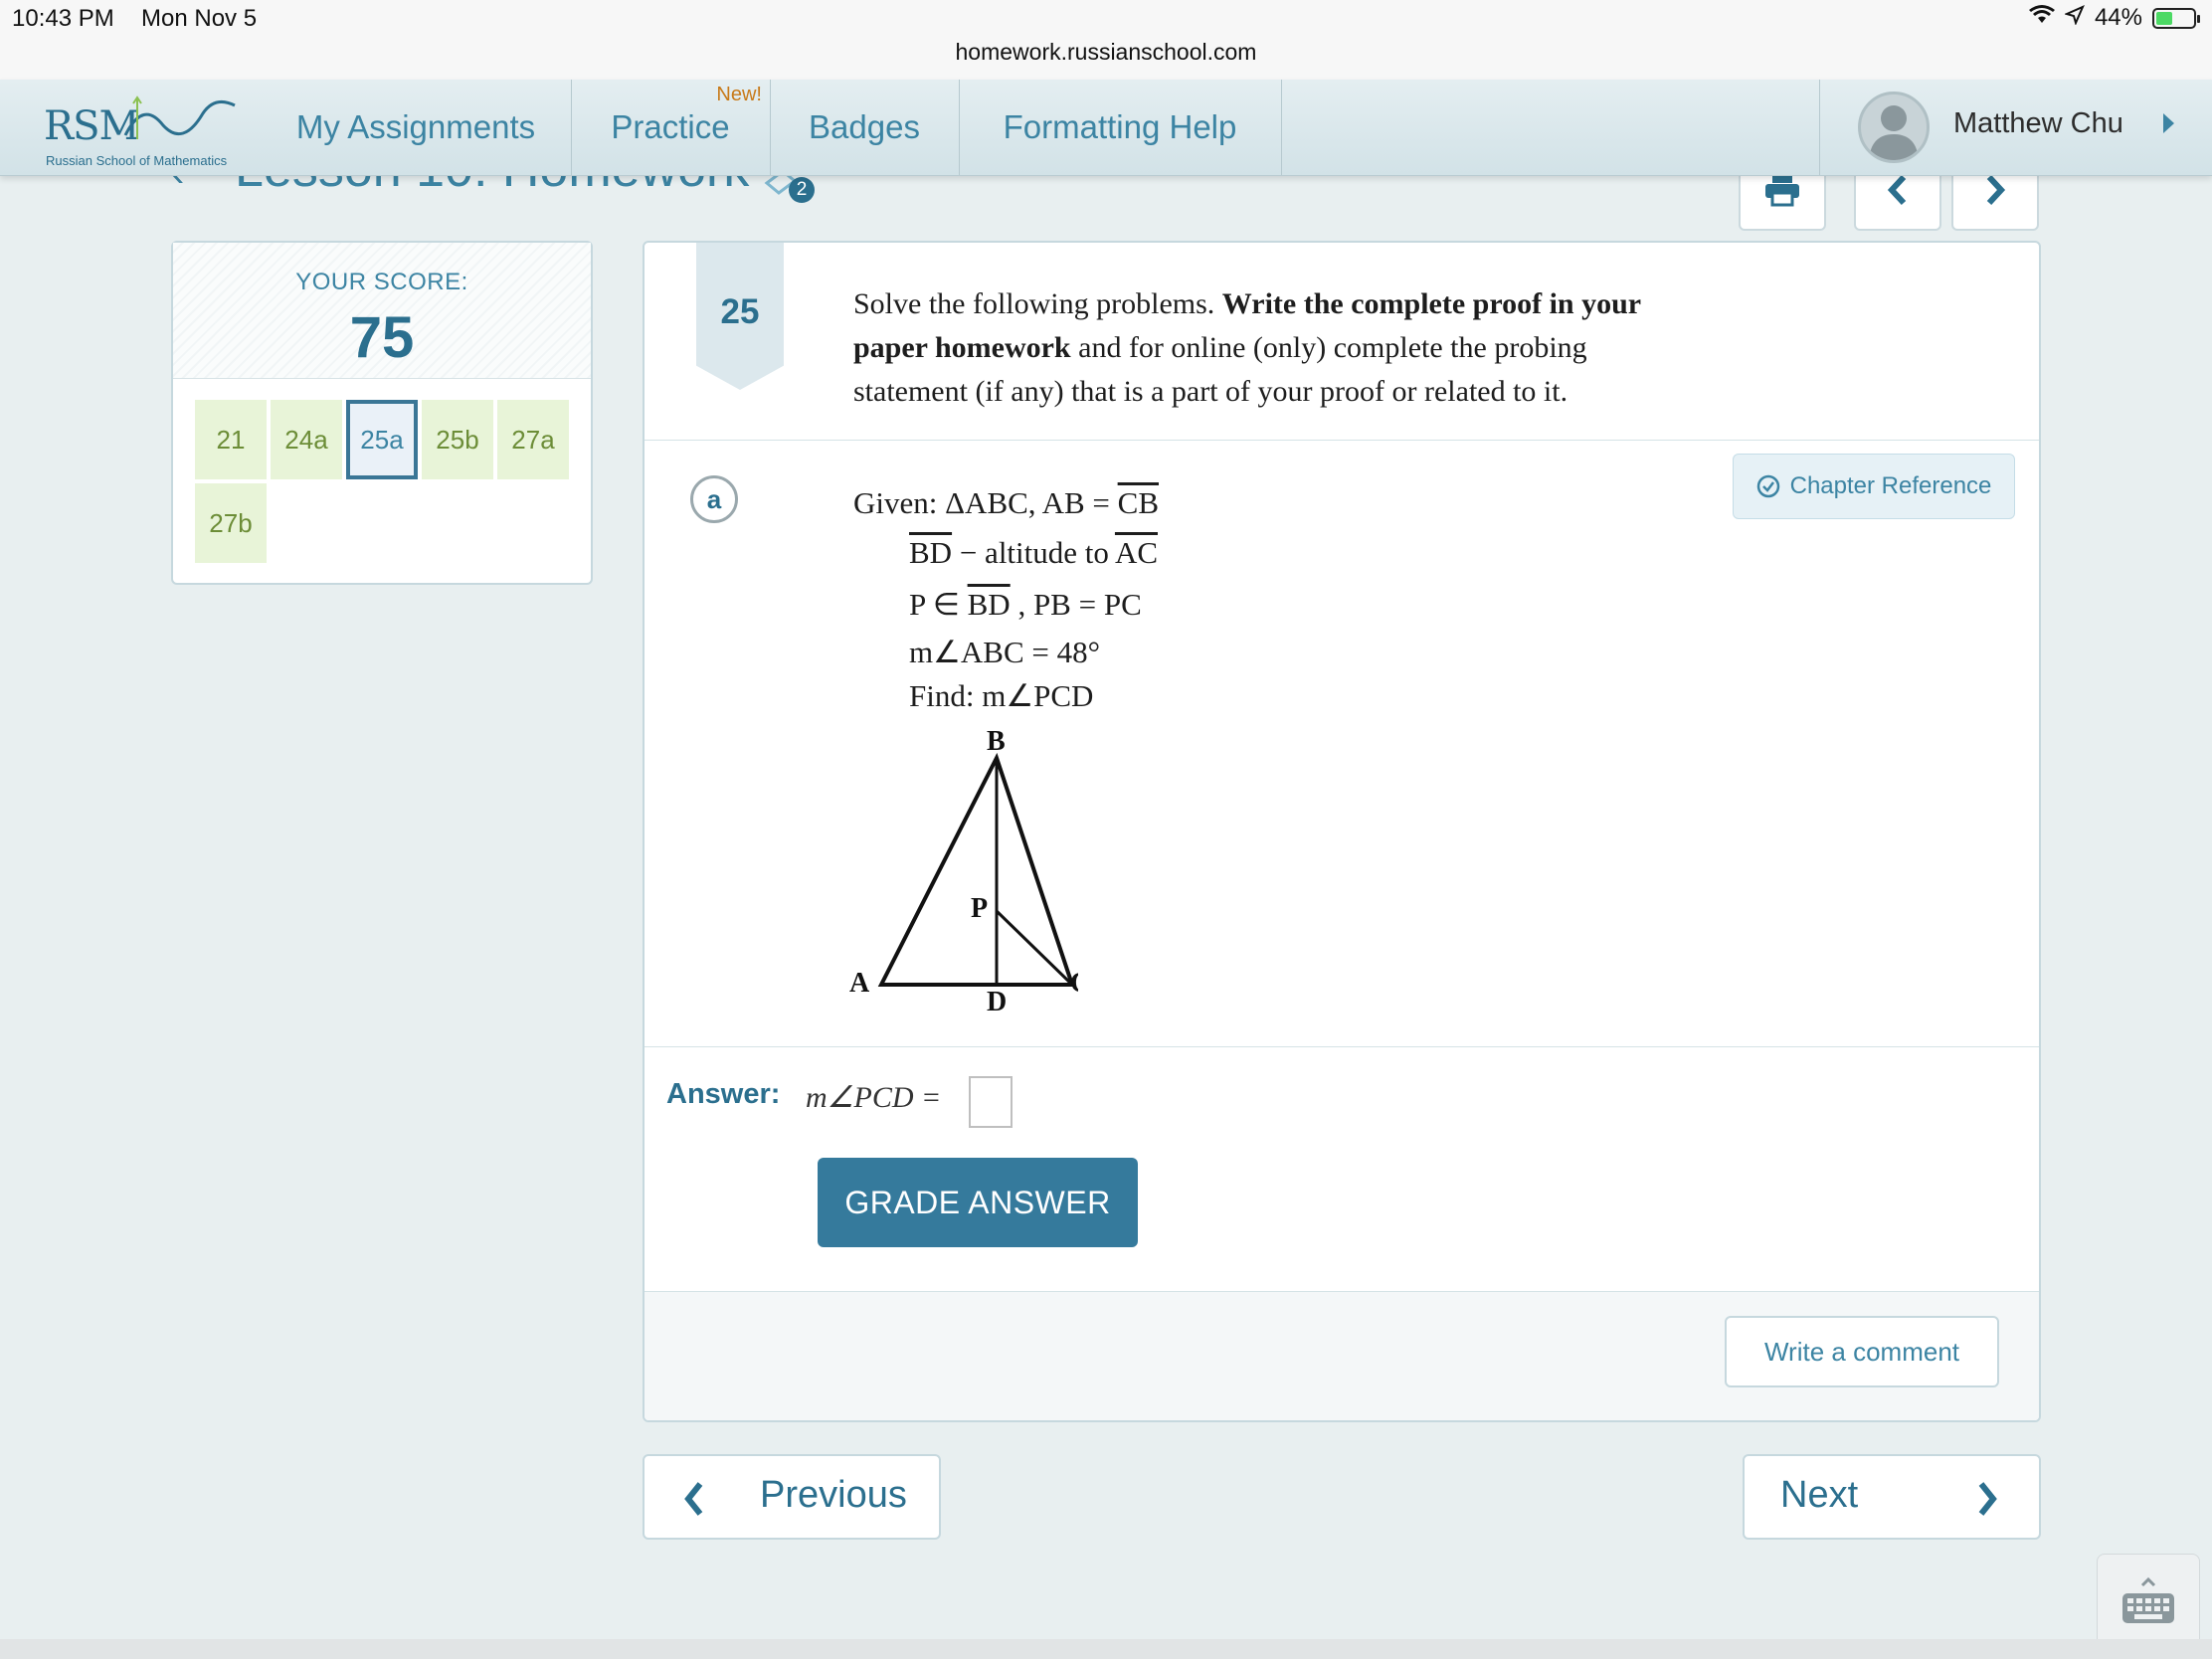 The height and width of the screenshot is (1659, 2212). Describe the element at coordinates (2168, 123) in the screenshot. I see `caret-right-icon` at that location.